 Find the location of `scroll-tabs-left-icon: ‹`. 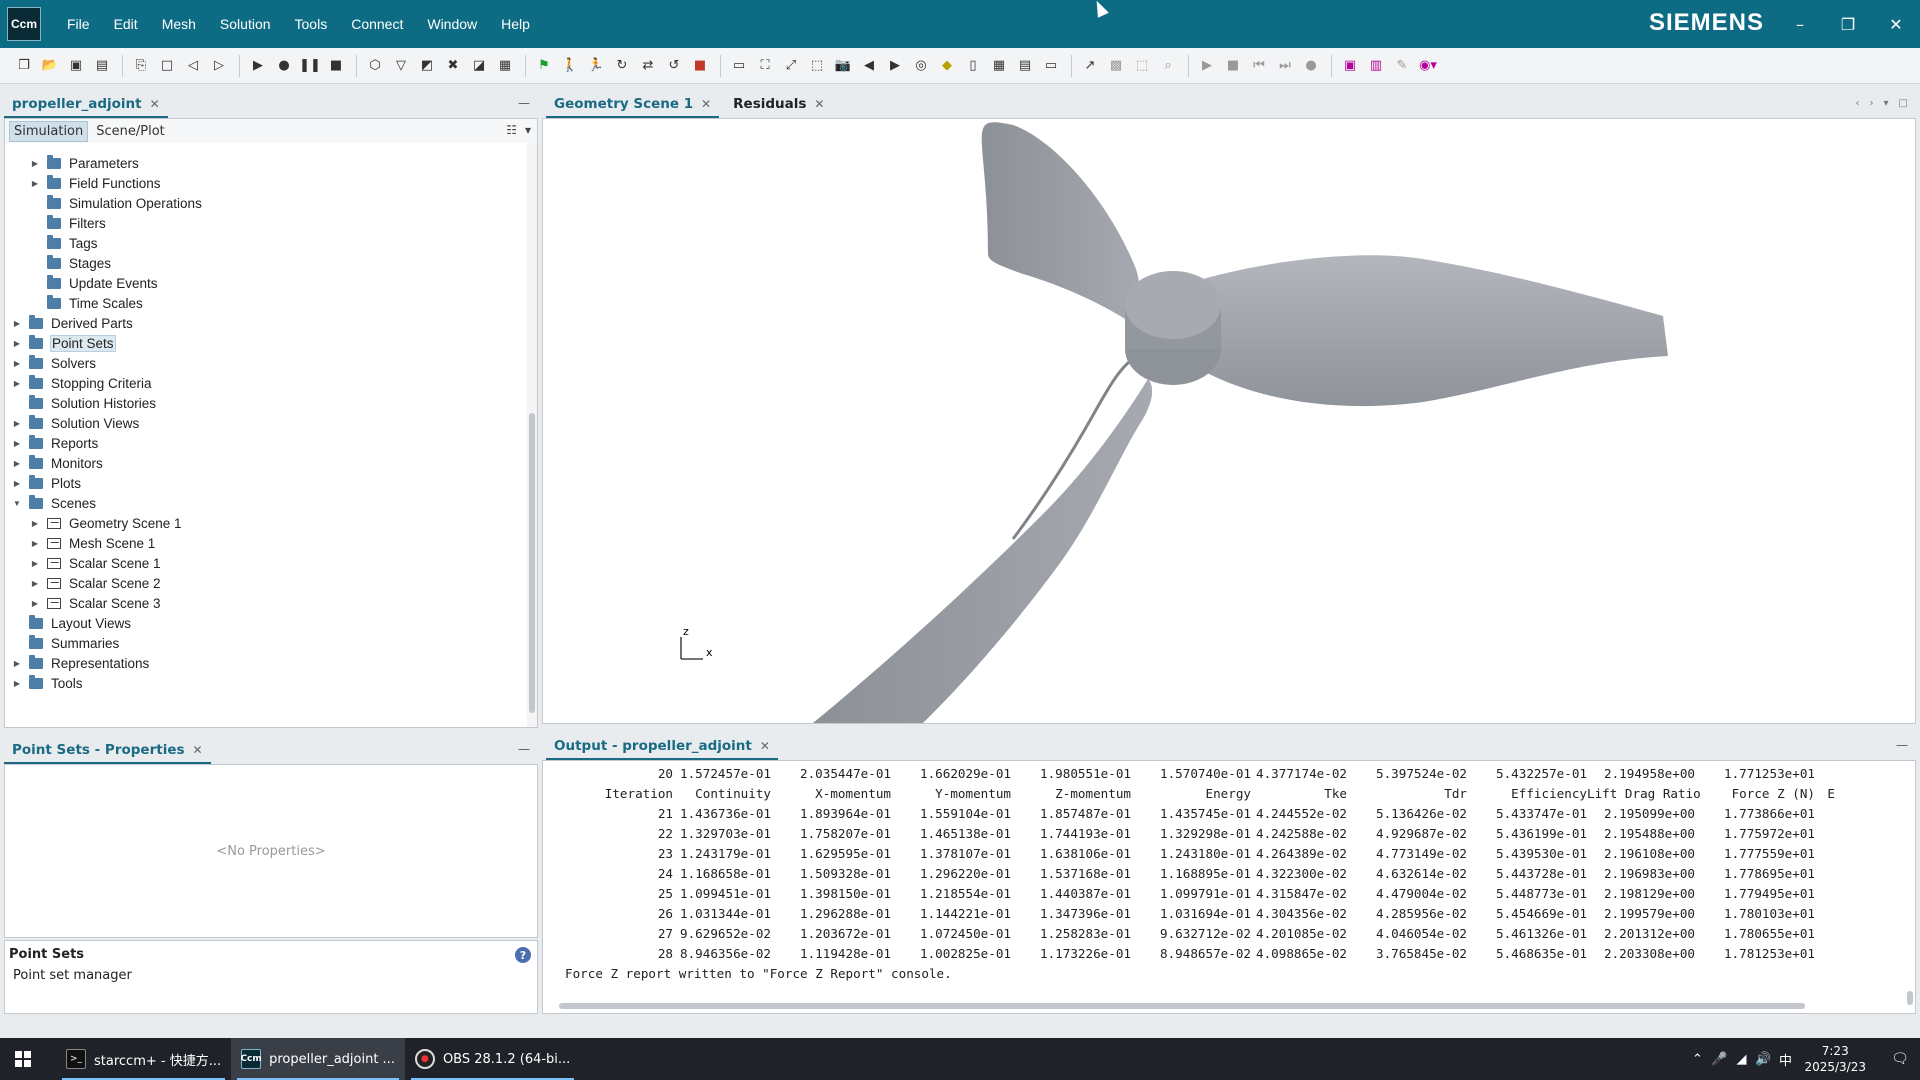

scroll-tabs-left-icon: ‹ is located at coordinates (1858, 103).